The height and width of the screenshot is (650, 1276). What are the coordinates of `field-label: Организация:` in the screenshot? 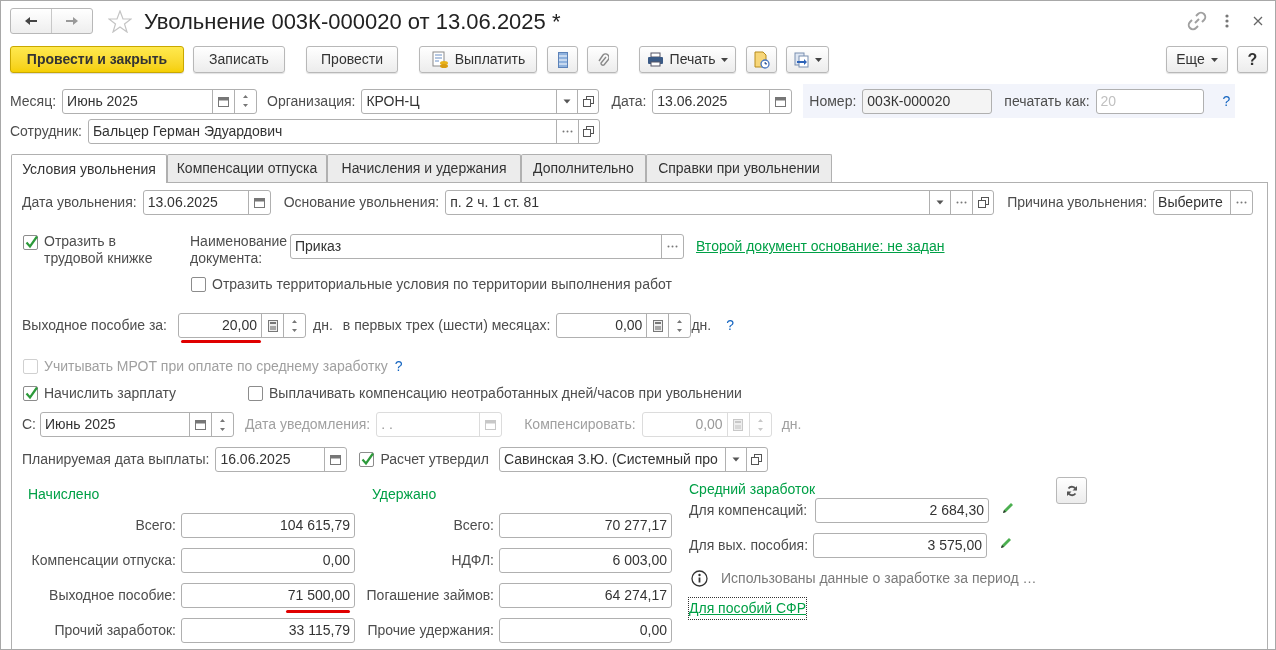 It's located at (311, 101).